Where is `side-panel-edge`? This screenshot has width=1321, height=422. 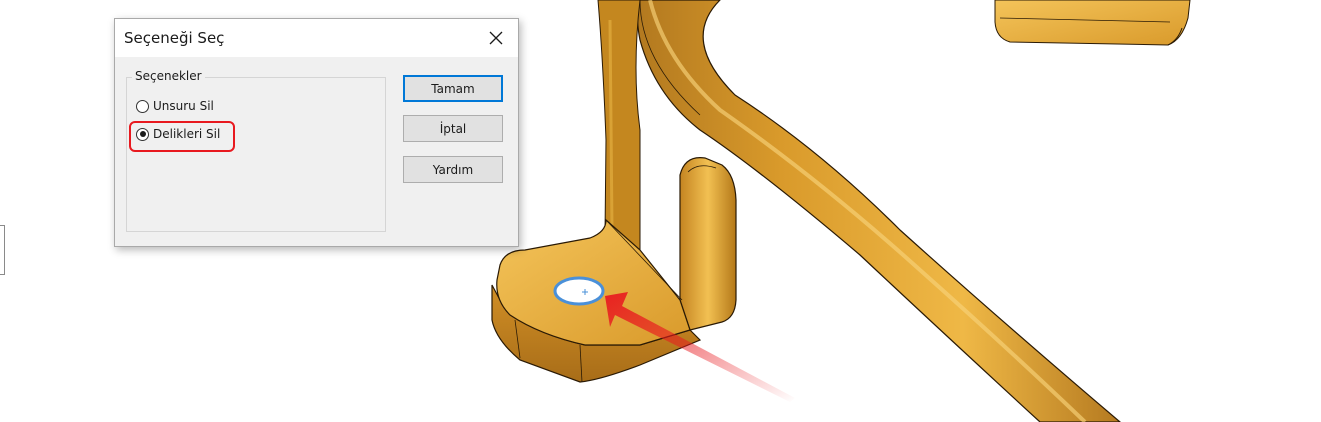 side-panel-edge is located at coordinates (2, 250).